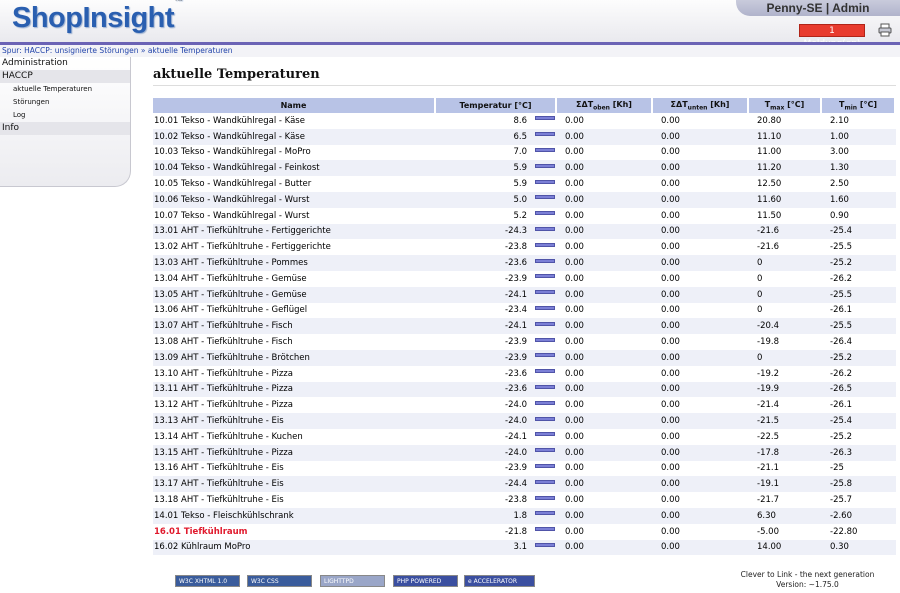  What do you see at coordinates (859, 105) in the screenshot?
I see `column-header-tmin: Tmin [°C]` at bounding box center [859, 105].